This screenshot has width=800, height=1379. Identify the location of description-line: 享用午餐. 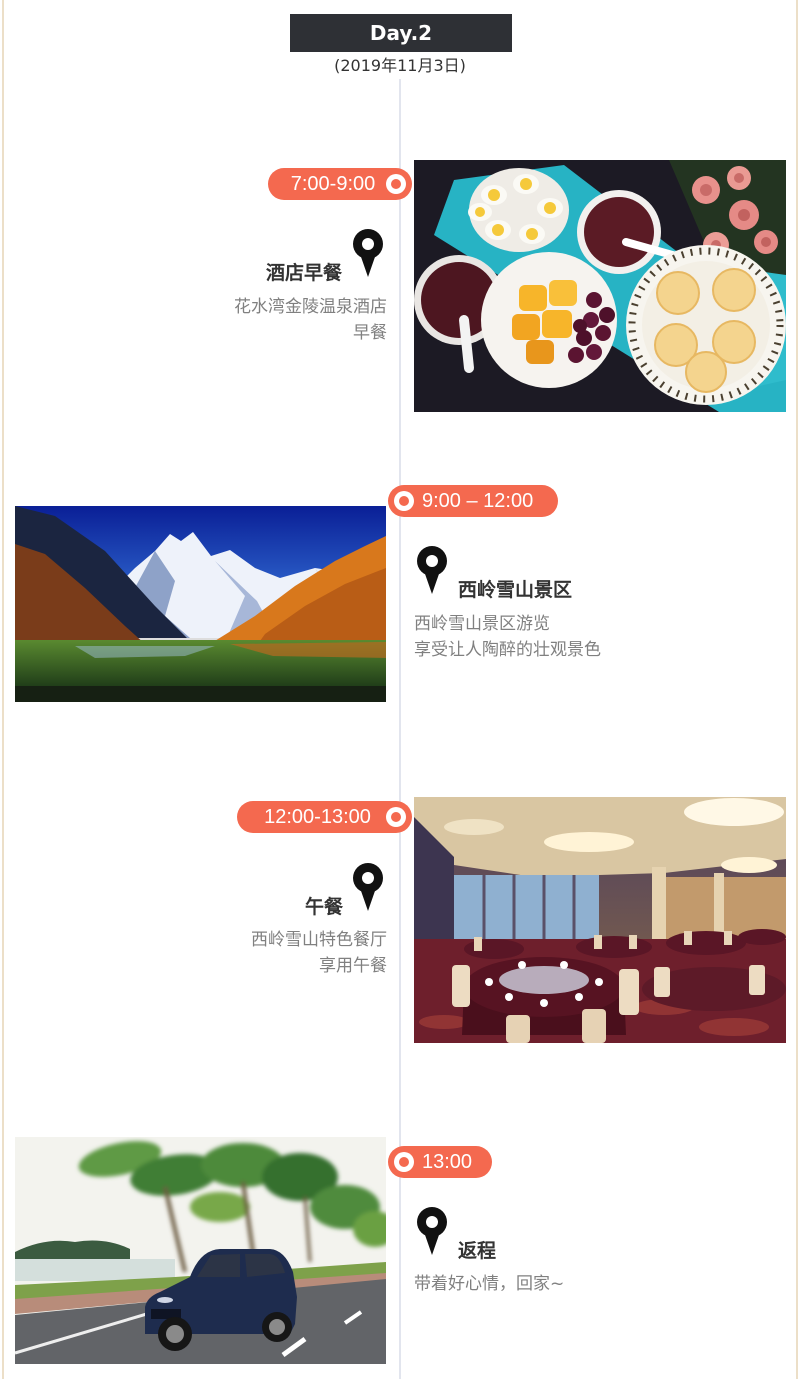
(353, 966).